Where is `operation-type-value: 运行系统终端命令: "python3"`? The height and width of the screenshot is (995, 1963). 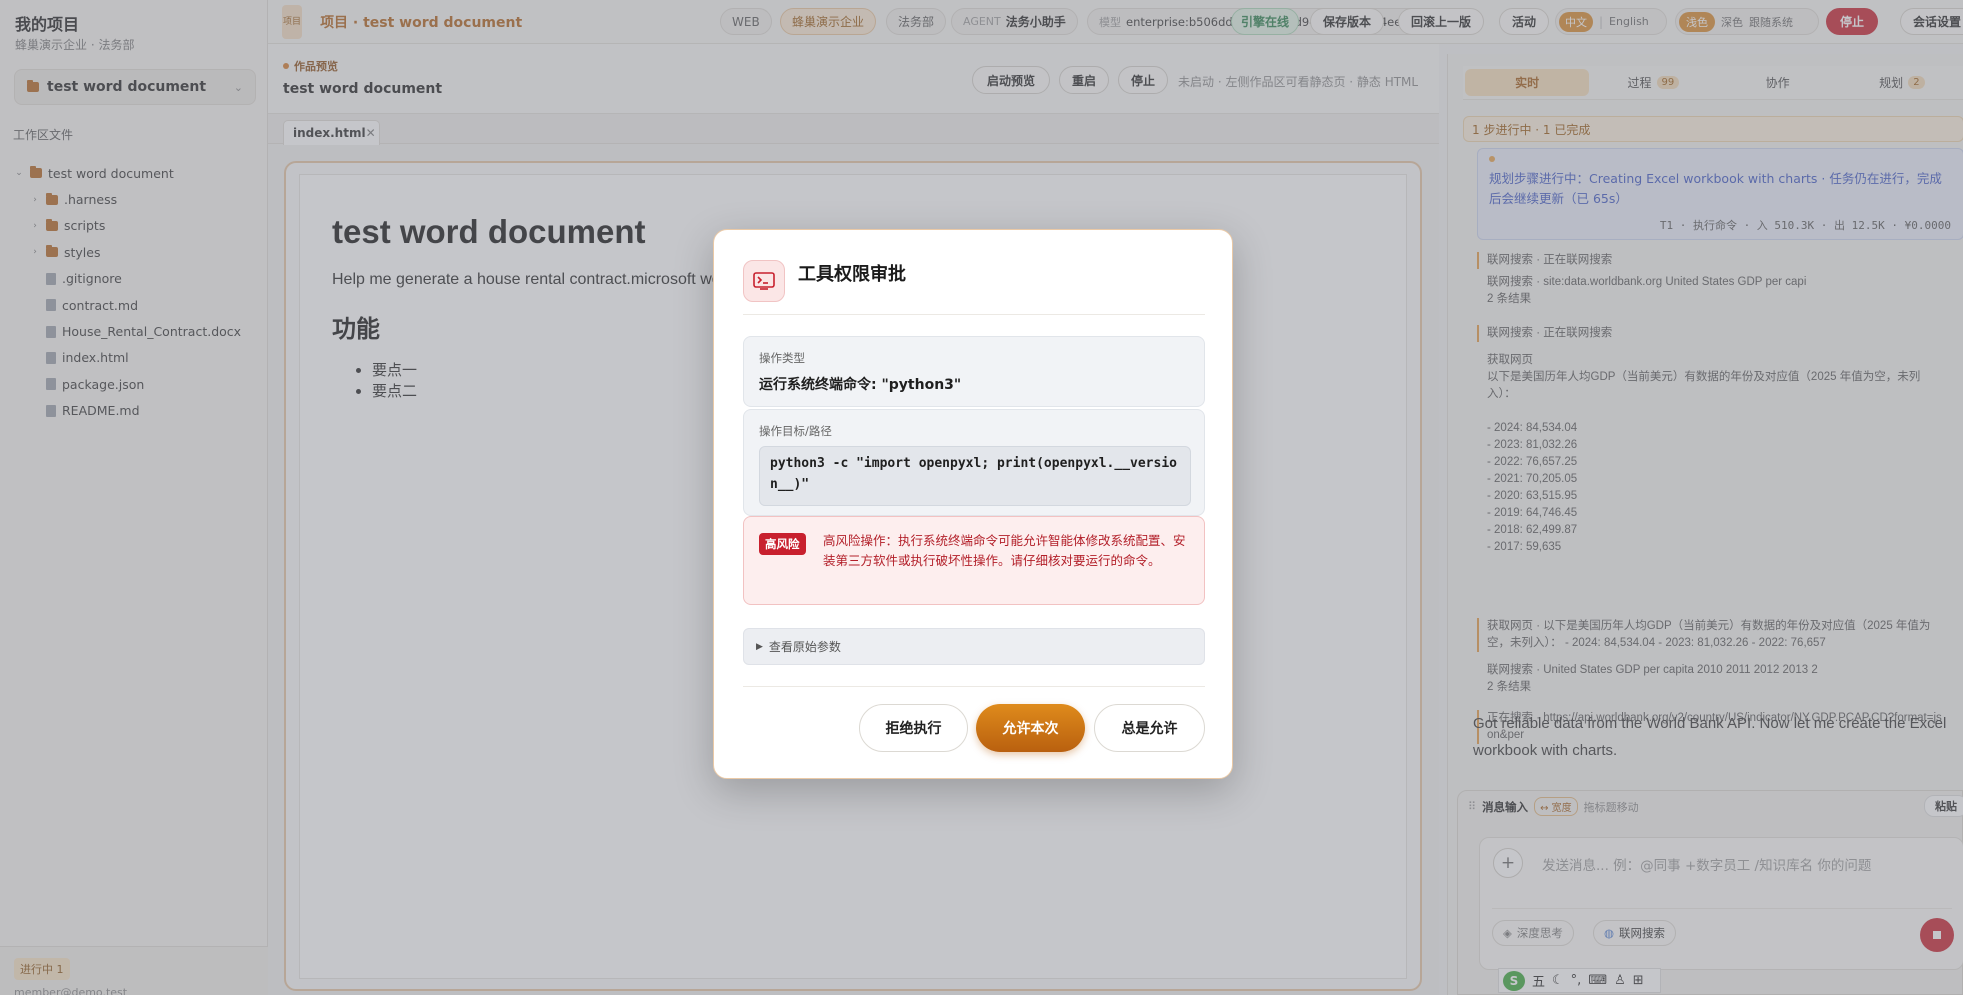
operation-type-value: 运行系统终端命令: "python3" is located at coordinates (860, 385).